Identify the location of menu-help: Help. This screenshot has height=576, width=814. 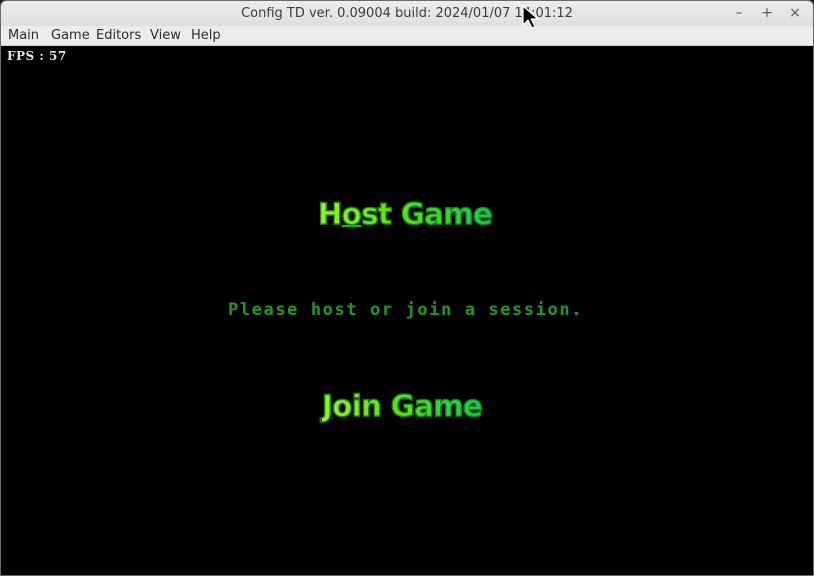
(206, 35).